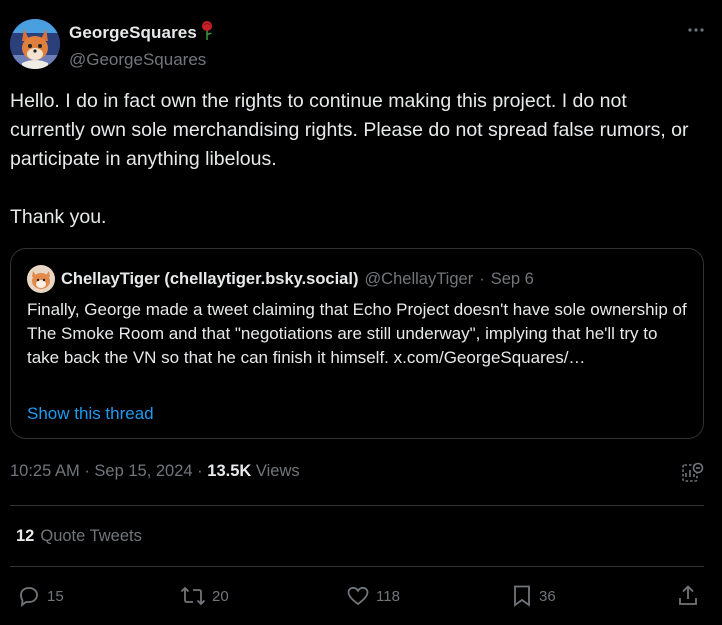 This screenshot has width=722, height=625. I want to click on quote-tweets-count: 12, so click(25, 536).